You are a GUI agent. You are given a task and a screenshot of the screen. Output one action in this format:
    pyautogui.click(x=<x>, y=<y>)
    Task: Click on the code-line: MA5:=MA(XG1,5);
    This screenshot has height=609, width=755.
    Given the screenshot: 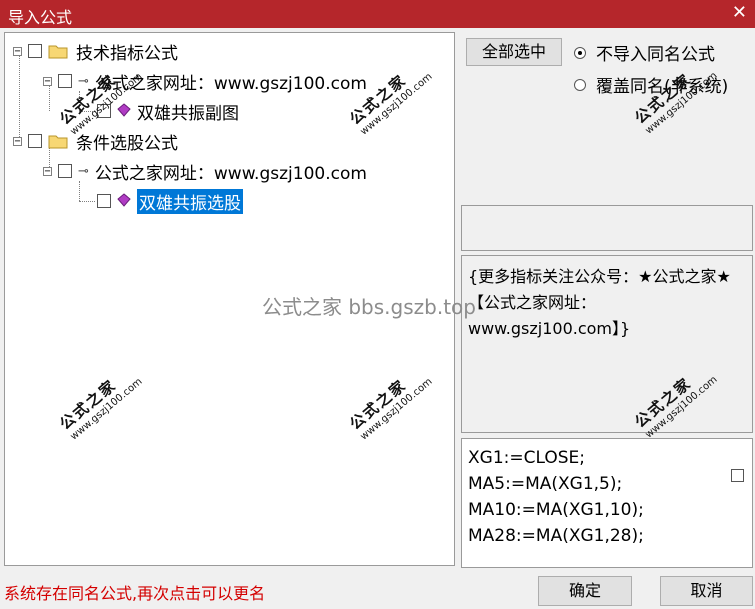 What is the action you would take?
    pyautogui.click(x=545, y=484)
    